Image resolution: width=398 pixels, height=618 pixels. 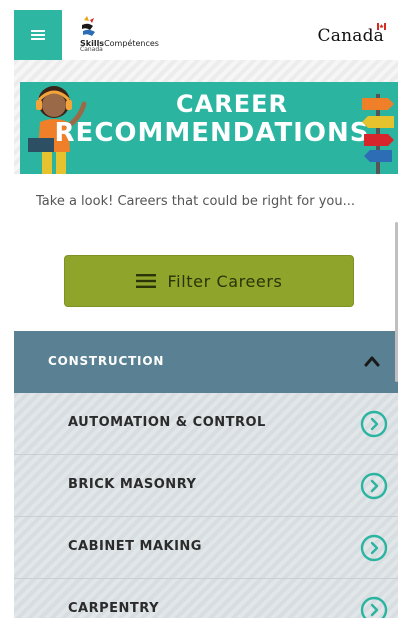 I want to click on career-item-label: CARPENTRY, so click(x=113, y=608).